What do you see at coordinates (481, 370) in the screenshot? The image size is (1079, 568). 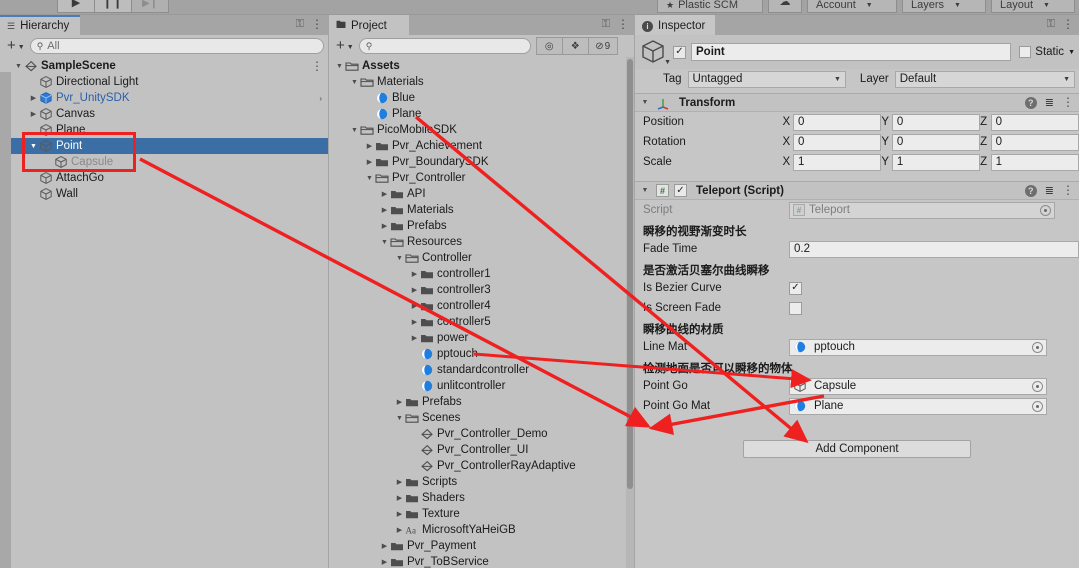 I see `material-standardcontroller: standardcontroller` at bounding box center [481, 370].